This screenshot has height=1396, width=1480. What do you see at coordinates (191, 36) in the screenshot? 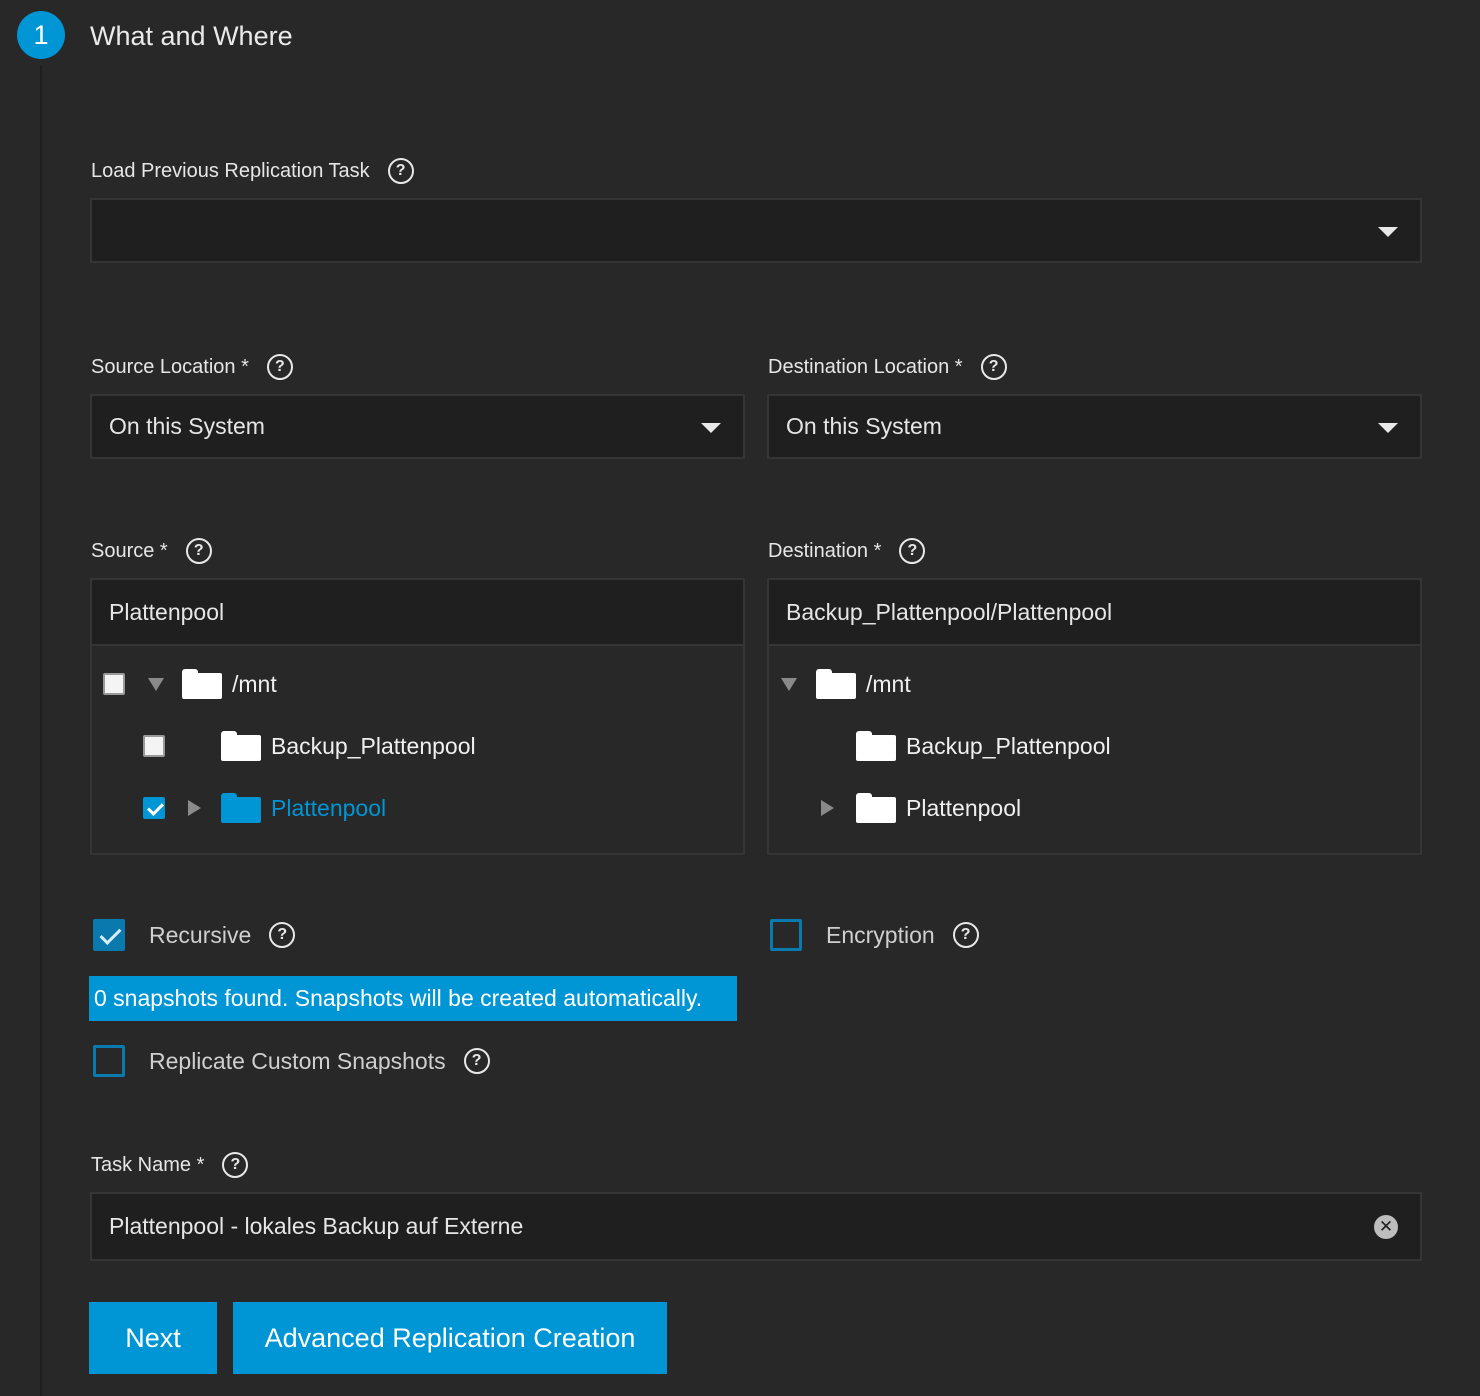
I see `step-title: What and Where` at bounding box center [191, 36].